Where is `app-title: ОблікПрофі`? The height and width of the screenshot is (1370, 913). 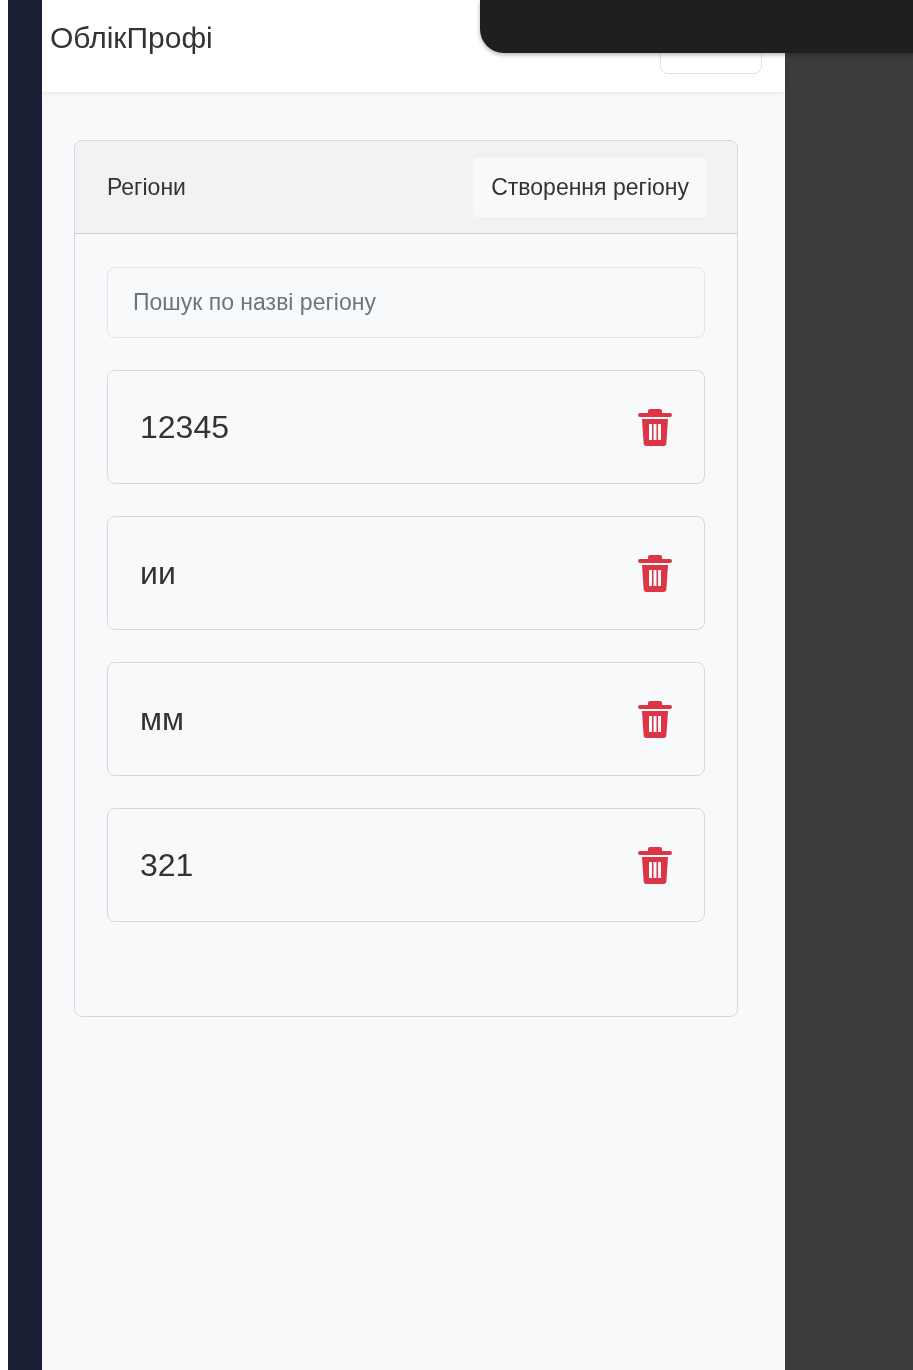
app-title: ОблікПрофі is located at coordinates (131, 38).